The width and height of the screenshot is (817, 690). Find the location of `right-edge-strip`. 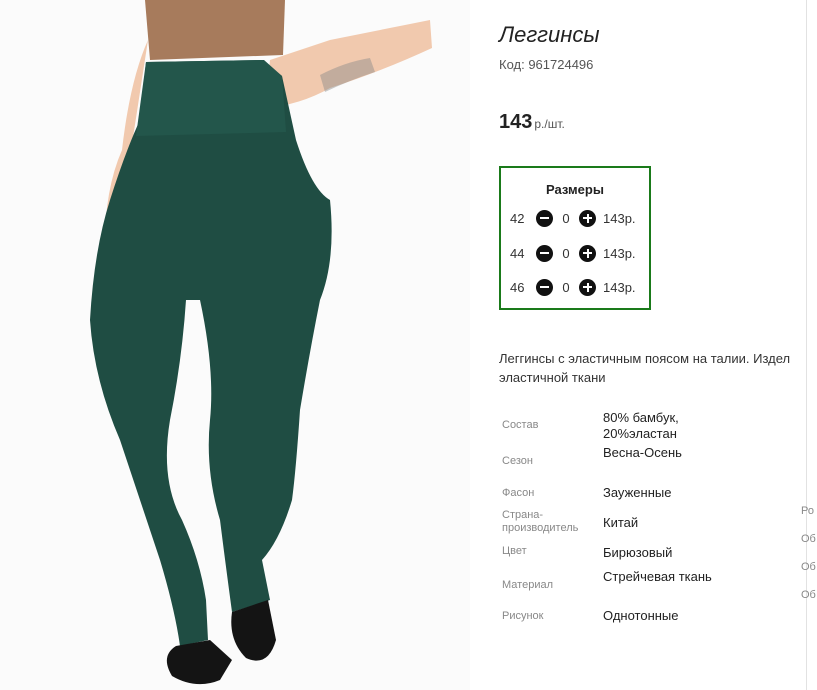

right-edge-strip is located at coordinates (811, 345).